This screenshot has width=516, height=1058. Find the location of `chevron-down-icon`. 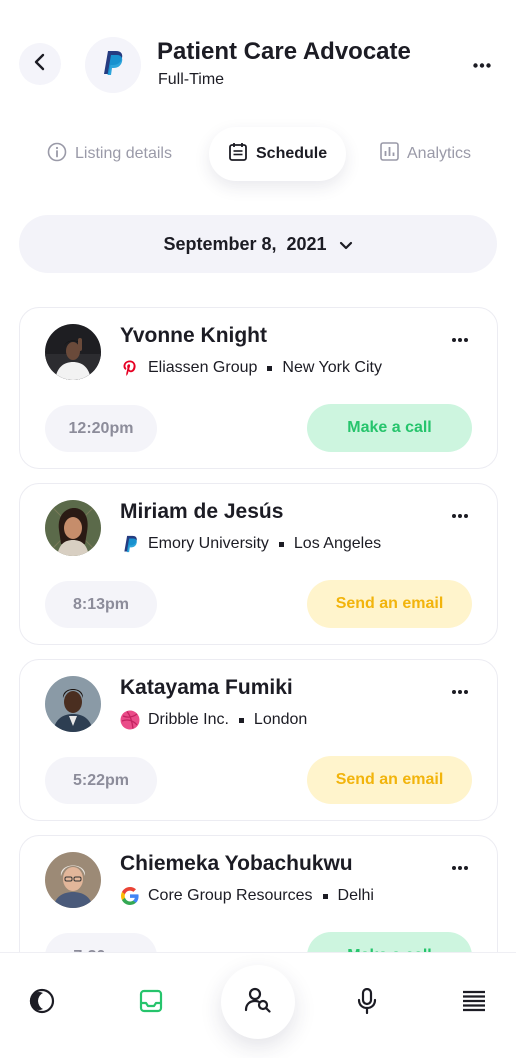

chevron-down-icon is located at coordinates (346, 244).